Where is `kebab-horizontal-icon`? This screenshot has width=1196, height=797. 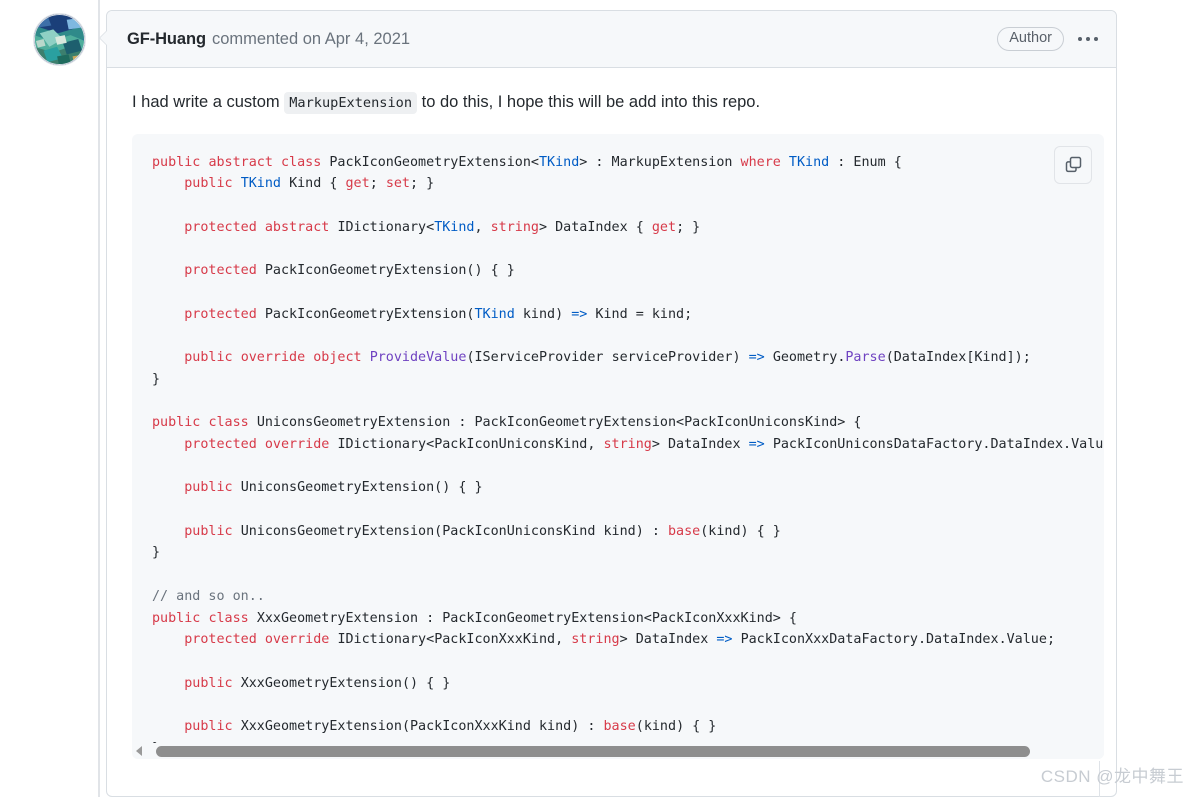 kebab-horizontal-icon is located at coordinates (1088, 39).